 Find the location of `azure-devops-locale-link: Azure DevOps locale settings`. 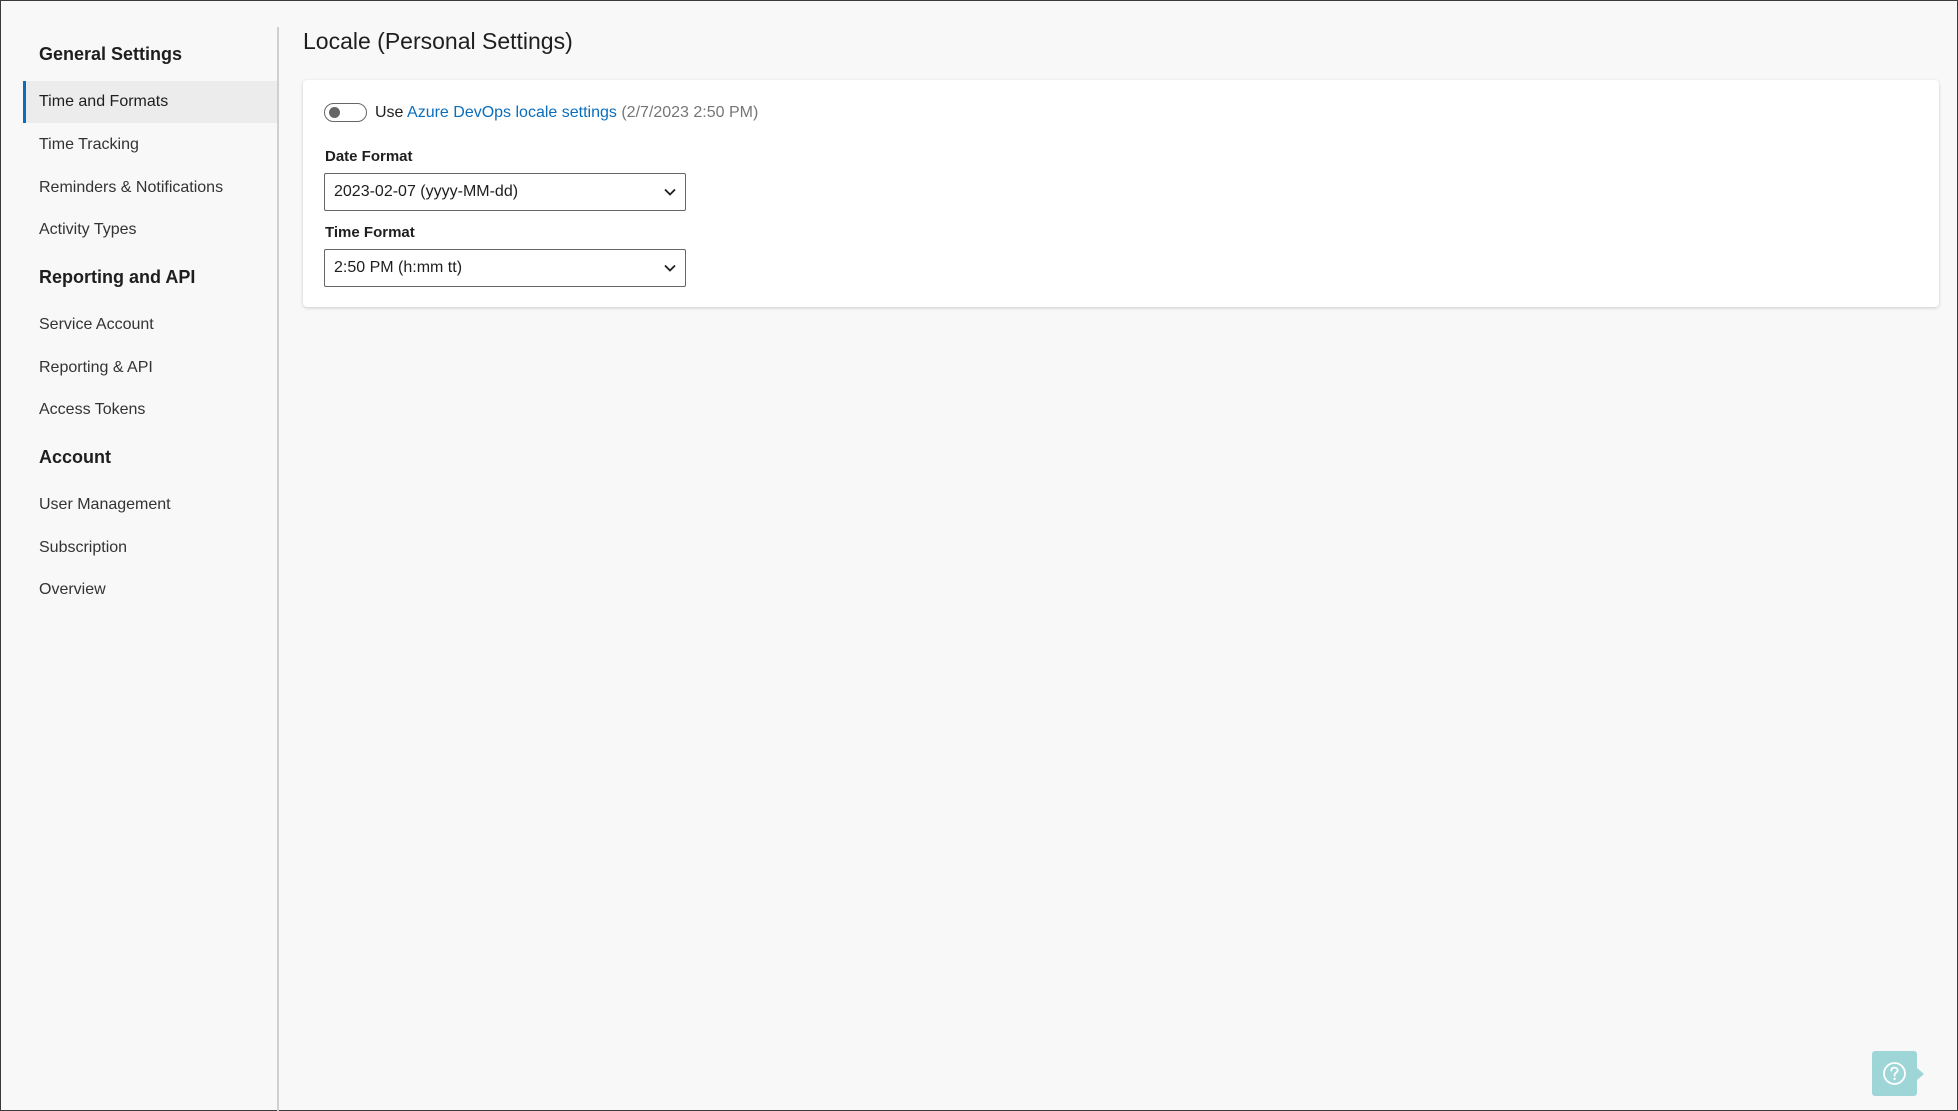

azure-devops-locale-link: Azure DevOps locale settings is located at coordinates (512, 112).